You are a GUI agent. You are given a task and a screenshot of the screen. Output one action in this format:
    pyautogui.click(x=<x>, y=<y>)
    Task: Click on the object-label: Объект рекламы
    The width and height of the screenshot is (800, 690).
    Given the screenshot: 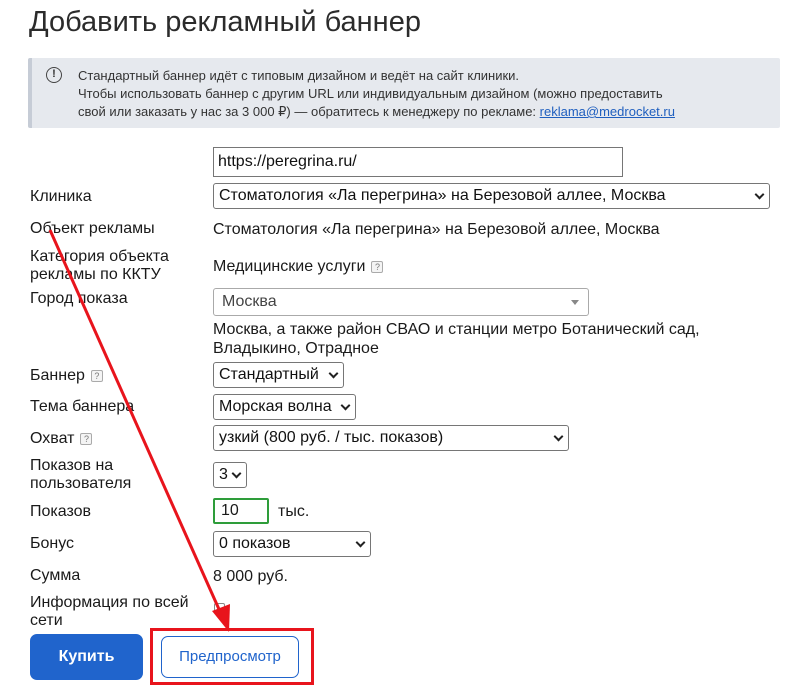 What is the action you would take?
    pyautogui.click(x=92, y=228)
    